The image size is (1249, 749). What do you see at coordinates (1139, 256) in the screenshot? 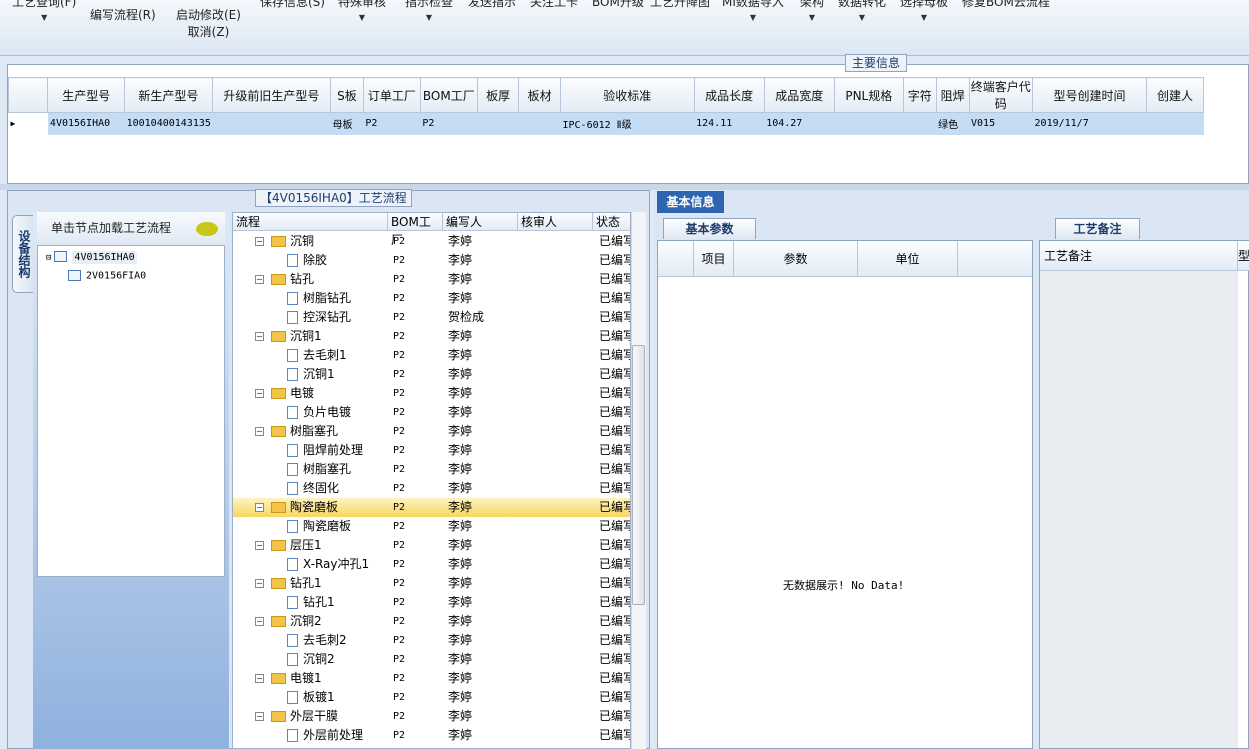
I see `notes-col-header: 工艺备注` at bounding box center [1139, 256].